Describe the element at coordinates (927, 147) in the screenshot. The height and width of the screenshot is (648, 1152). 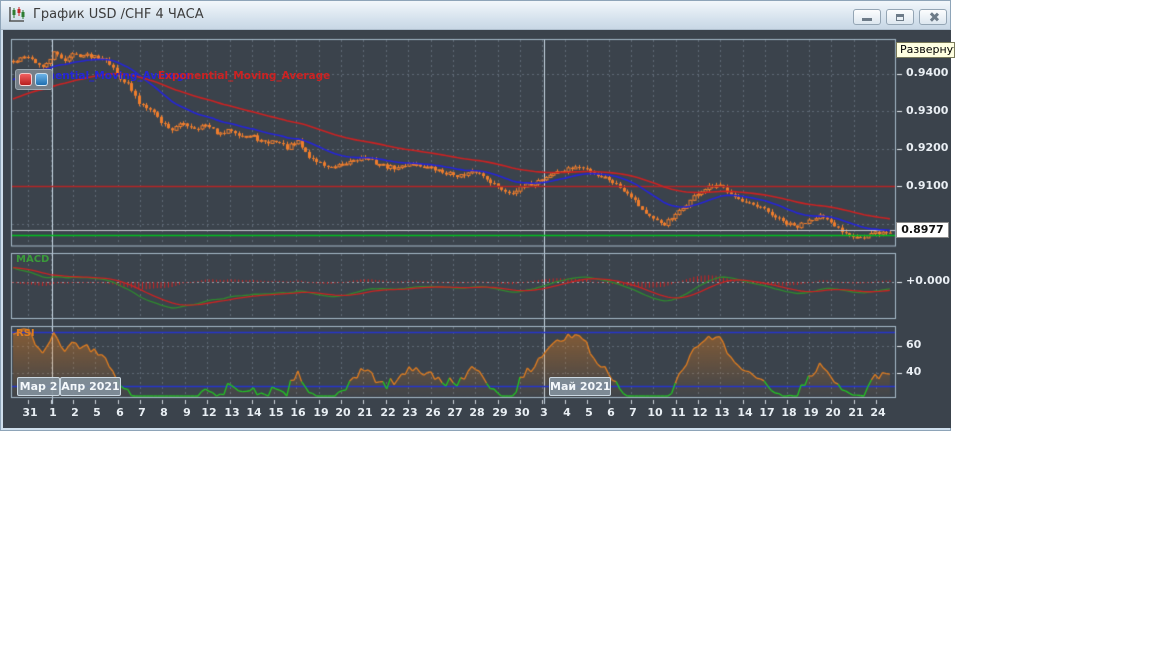
I see `price-axis-label: 0.9200` at that location.